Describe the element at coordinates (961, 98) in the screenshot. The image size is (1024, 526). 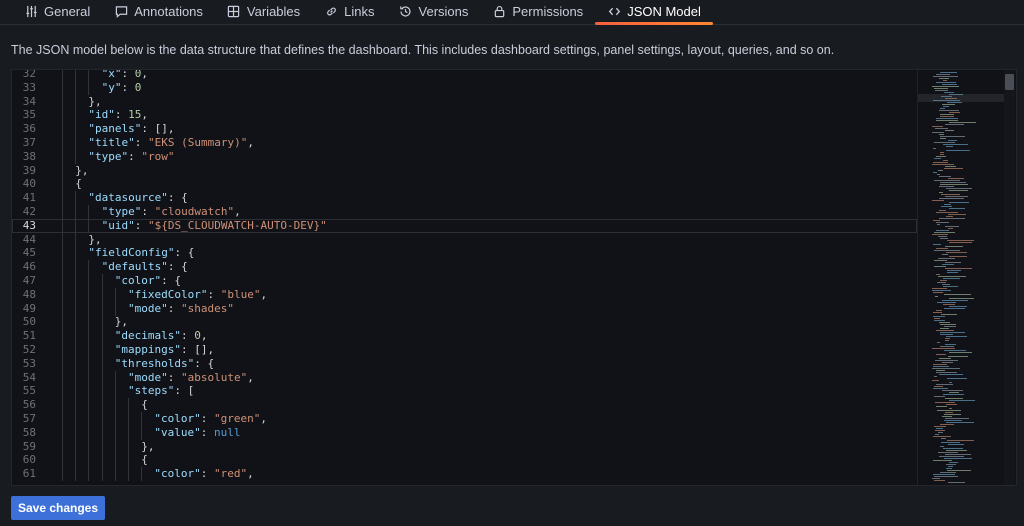
I see `minimap-viewport` at that location.